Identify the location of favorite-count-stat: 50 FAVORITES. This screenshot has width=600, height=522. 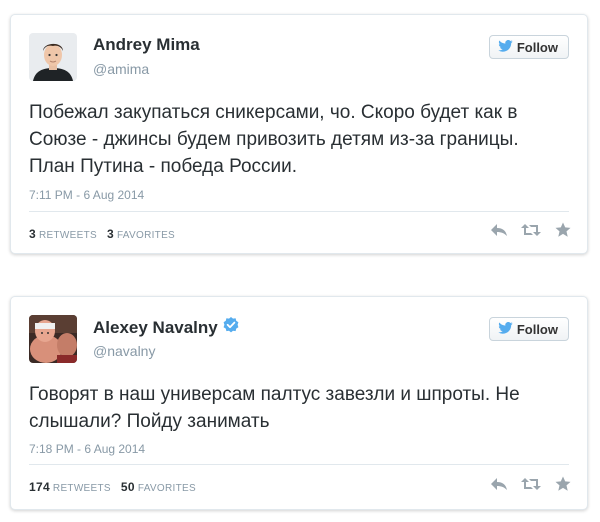
(158, 487).